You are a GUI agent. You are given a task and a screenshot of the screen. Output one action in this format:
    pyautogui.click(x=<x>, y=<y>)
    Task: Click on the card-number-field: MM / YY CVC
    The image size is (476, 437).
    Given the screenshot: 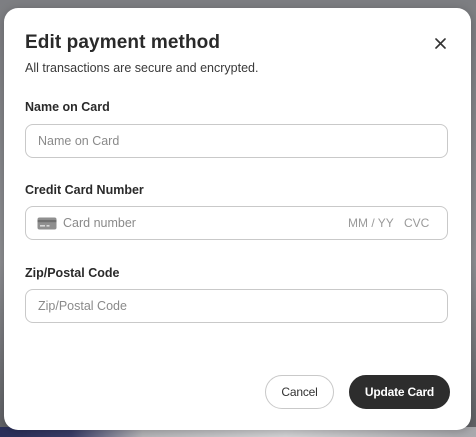 What is the action you would take?
    pyautogui.click(x=236, y=223)
    